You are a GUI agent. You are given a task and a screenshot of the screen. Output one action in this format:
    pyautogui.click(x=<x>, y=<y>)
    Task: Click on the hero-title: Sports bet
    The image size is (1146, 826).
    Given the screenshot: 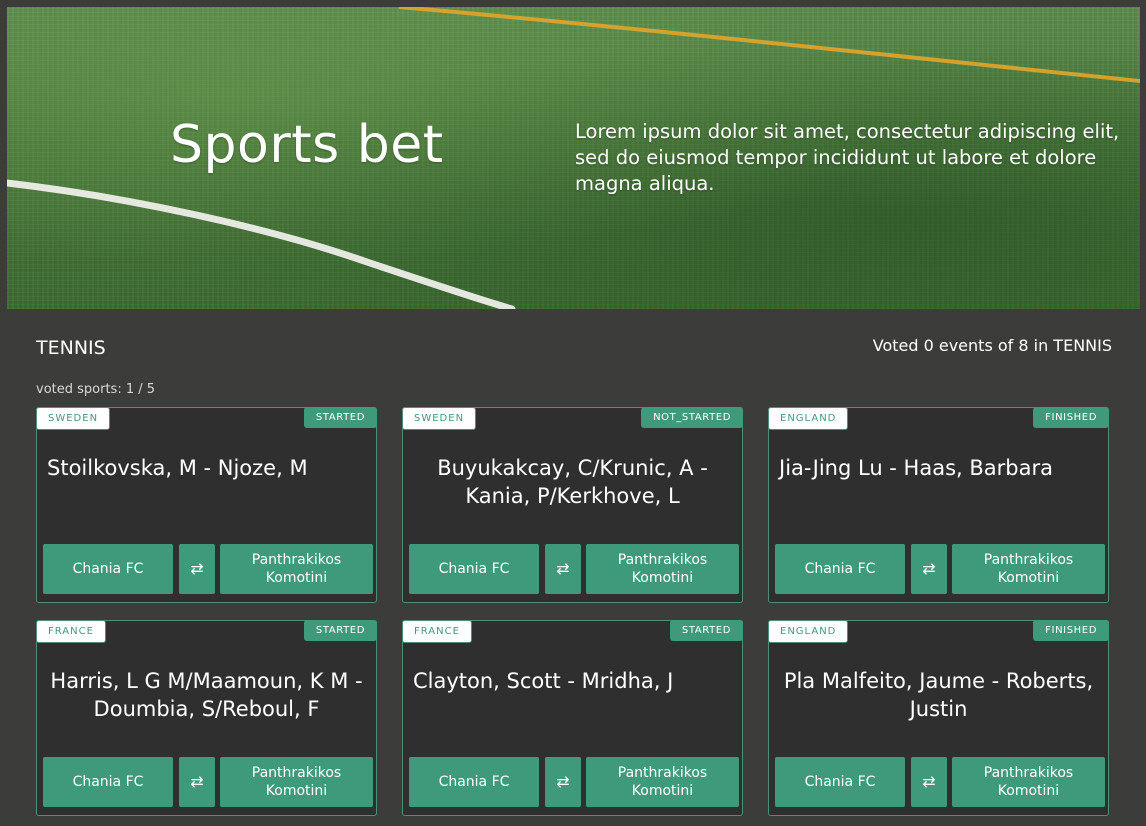 What is the action you would take?
    pyautogui.click(x=307, y=145)
    